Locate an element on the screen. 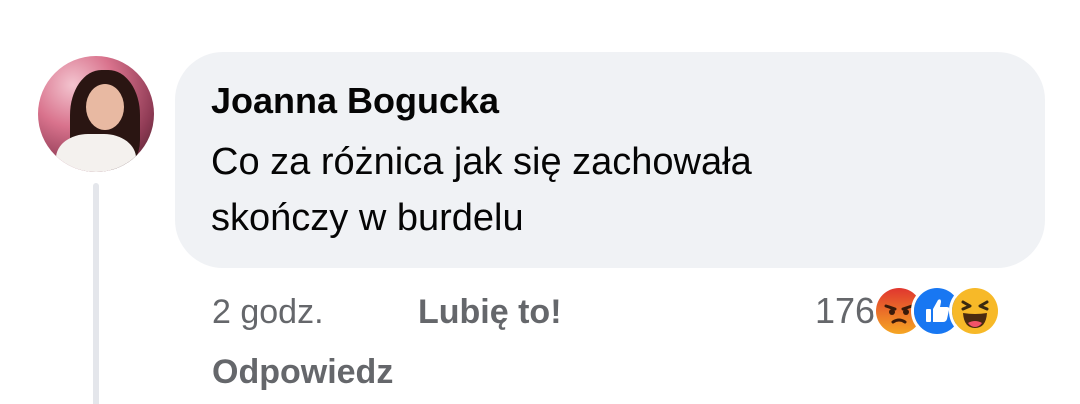  reply-button: Odpowiedz is located at coordinates (302, 372).